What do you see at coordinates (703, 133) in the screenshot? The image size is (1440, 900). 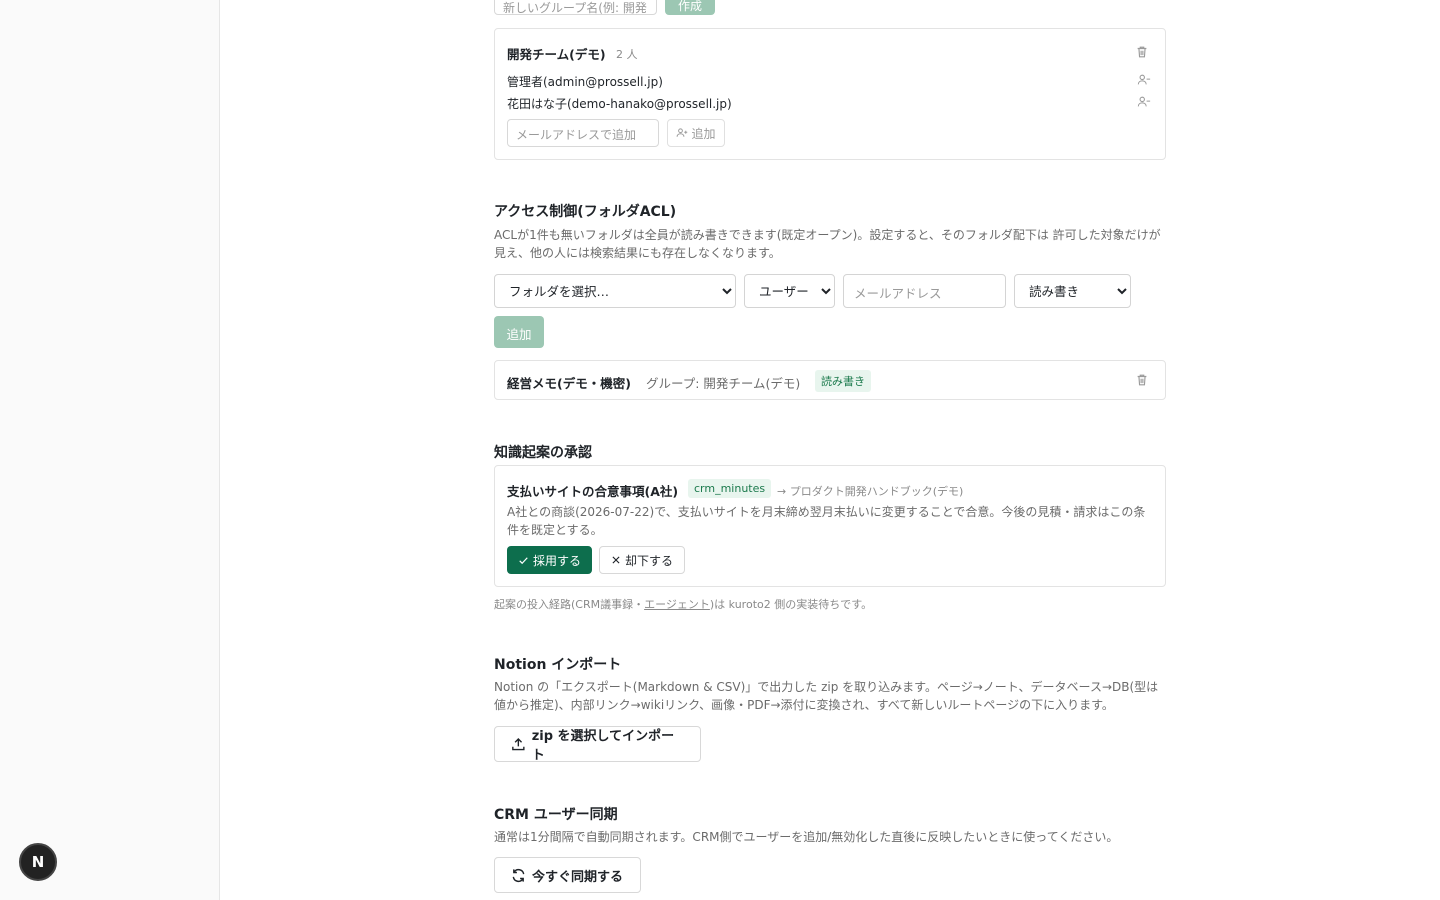 I see `add-member-label: 追加` at bounding box center [703, 133].